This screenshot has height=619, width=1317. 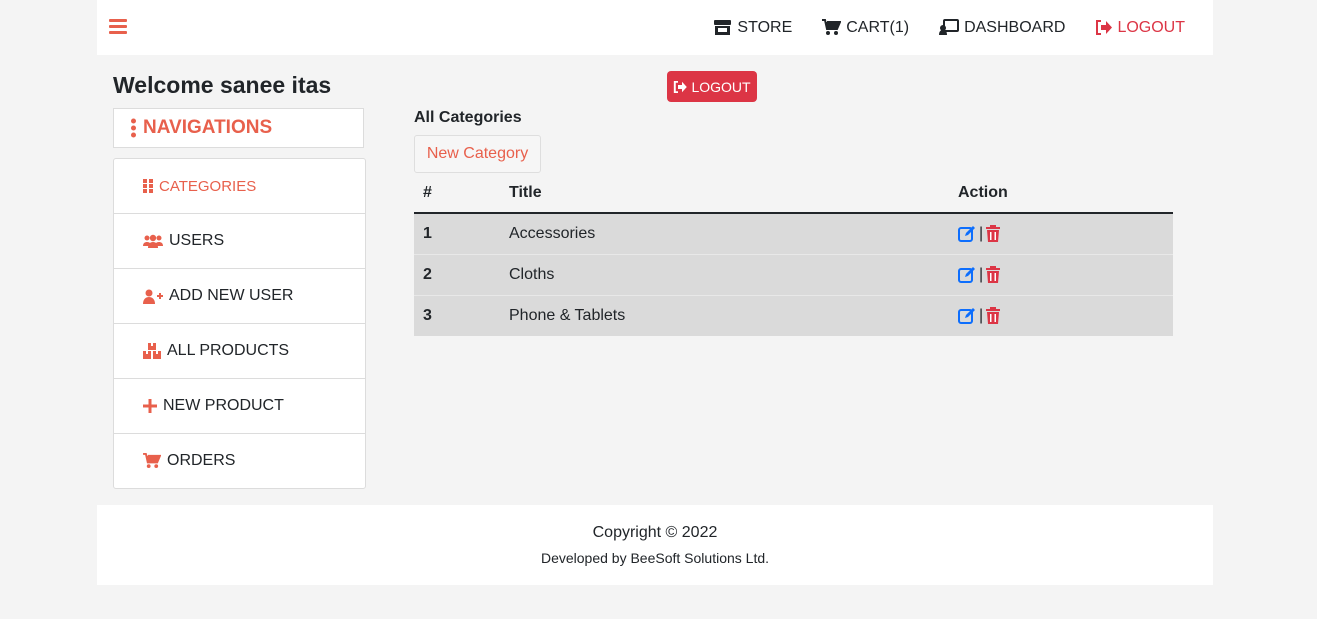 I want to click on welcome-heading: Welcome sanee itas, so click(x=222, y=85).